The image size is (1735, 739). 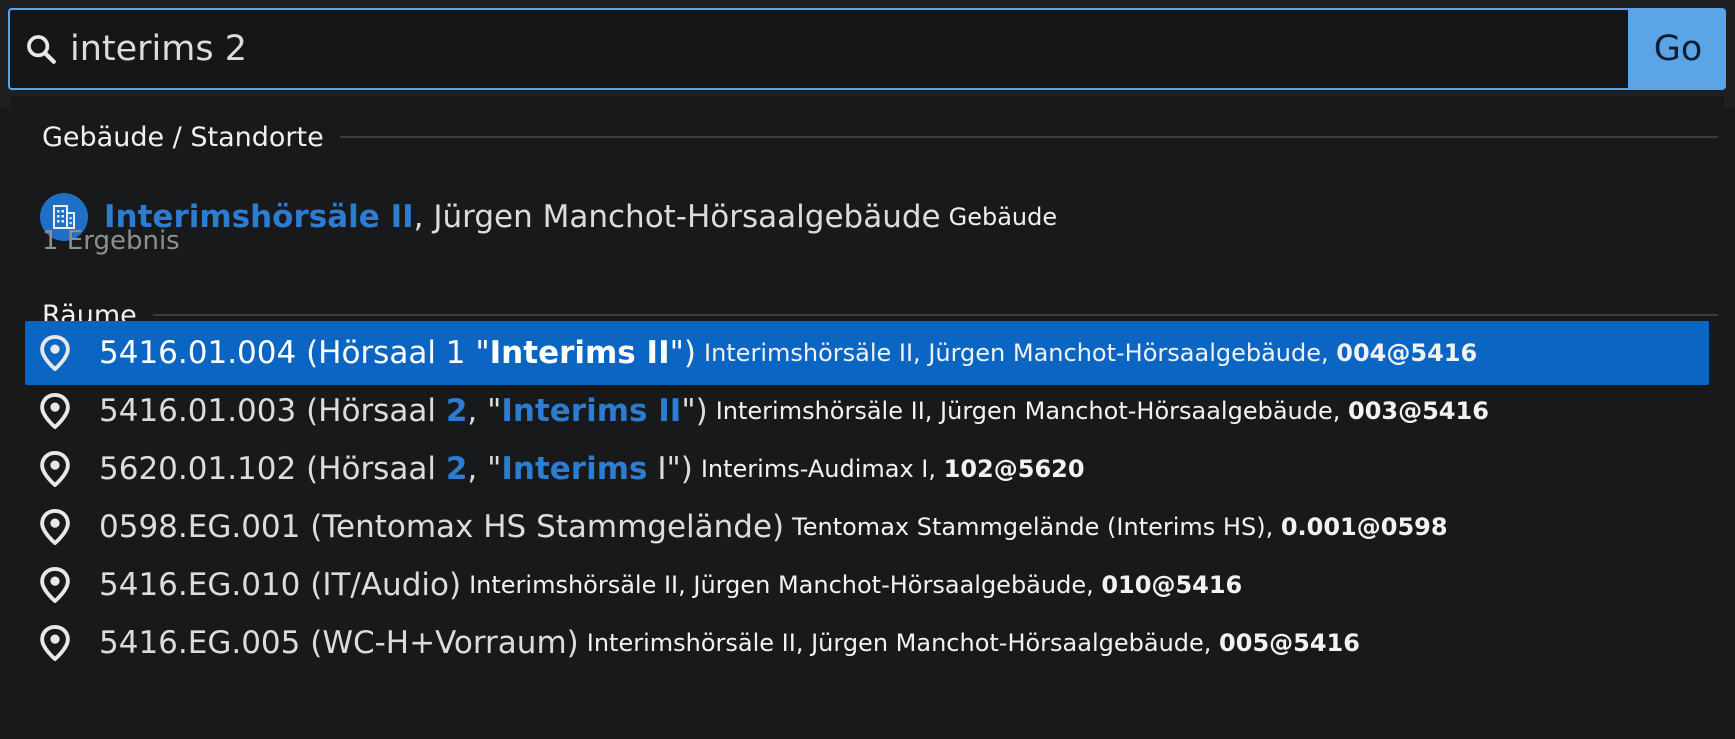 I want to click on room-text-t1: 5416.01.004 (Hörsaal 1 ", so click(x=294, y=353).